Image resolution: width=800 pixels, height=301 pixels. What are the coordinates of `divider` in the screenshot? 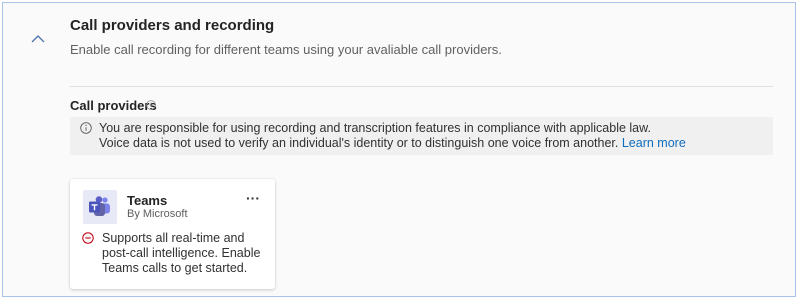 It's located at (421, 86).